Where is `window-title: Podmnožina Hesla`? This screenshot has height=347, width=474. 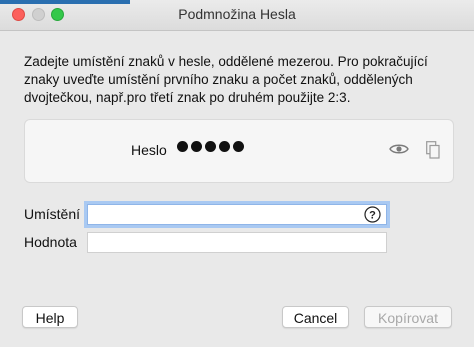
window-title: Podmnožina Hesla is located at coordinates (237, 14).